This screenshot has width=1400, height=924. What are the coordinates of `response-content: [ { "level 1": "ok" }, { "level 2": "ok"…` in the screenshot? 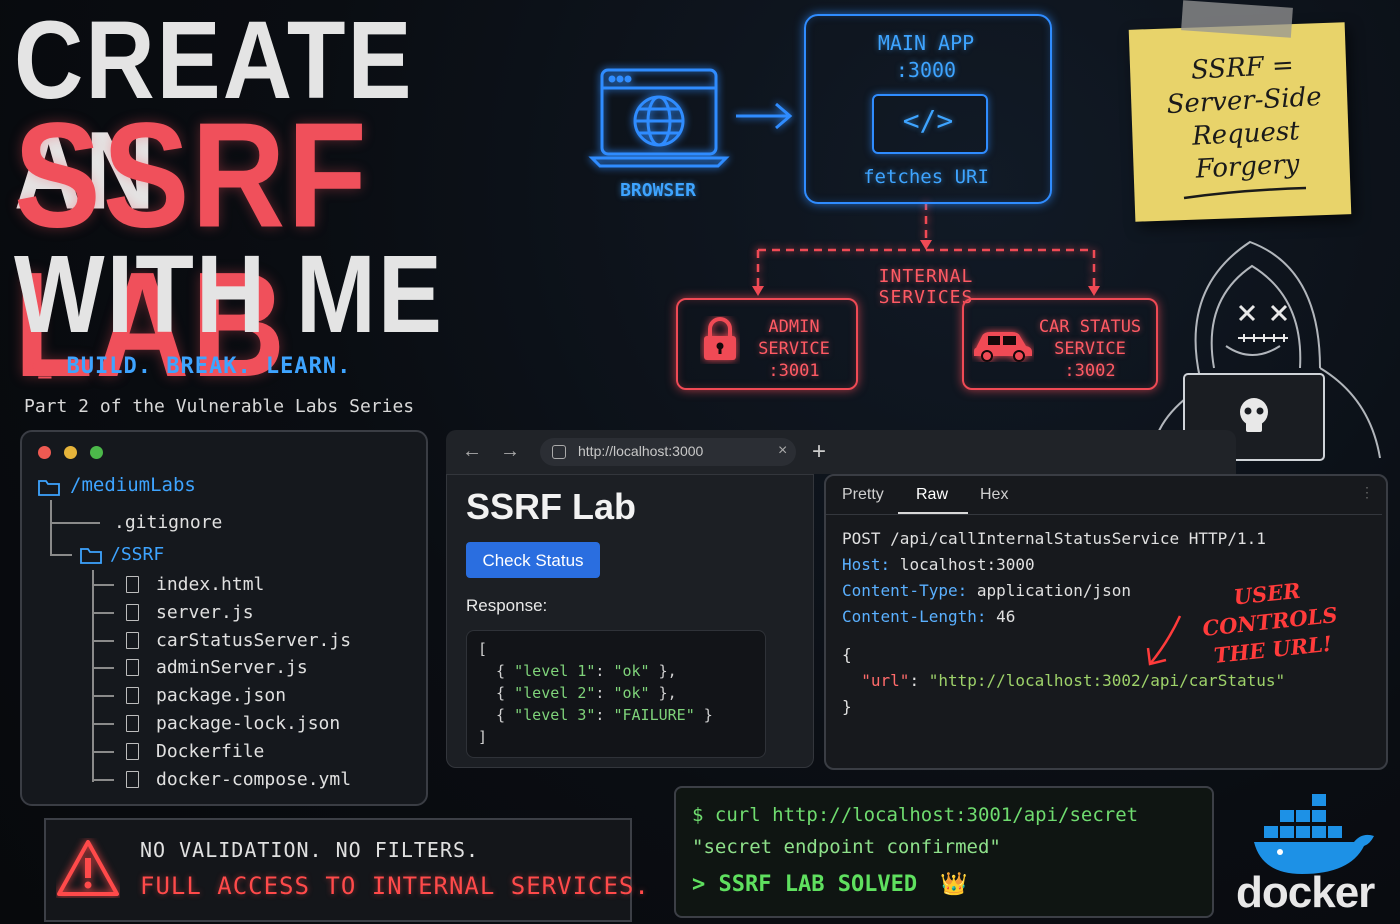 It's located at (595, 693).